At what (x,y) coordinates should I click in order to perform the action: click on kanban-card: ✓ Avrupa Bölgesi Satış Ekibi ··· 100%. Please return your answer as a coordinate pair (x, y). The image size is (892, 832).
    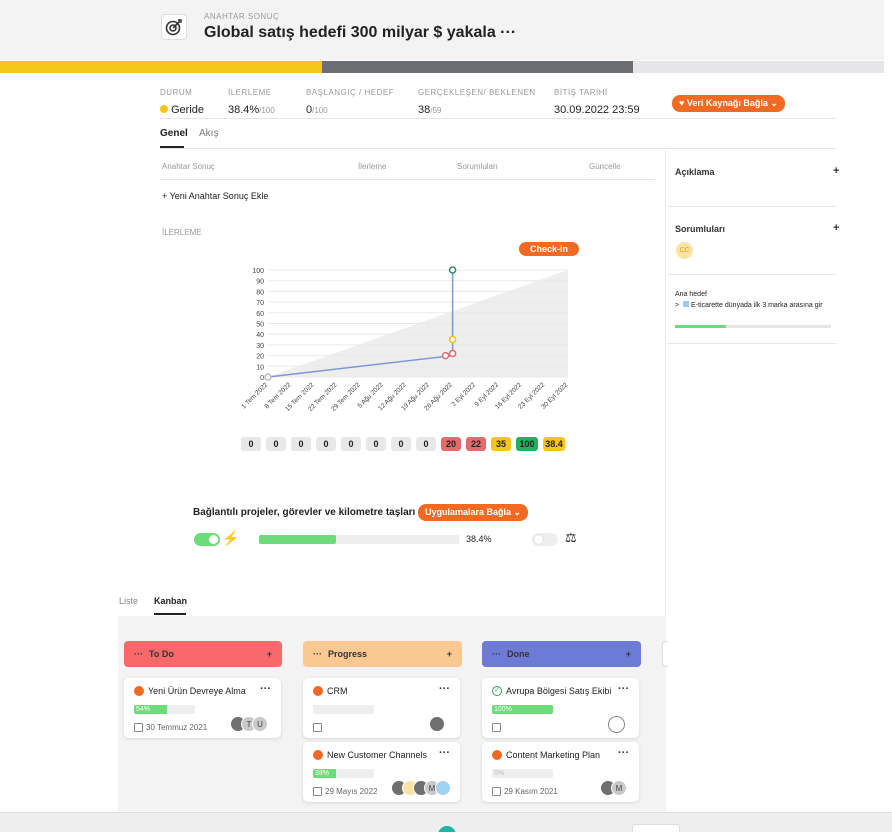
    Looking at the image, I should click on (560, 708).